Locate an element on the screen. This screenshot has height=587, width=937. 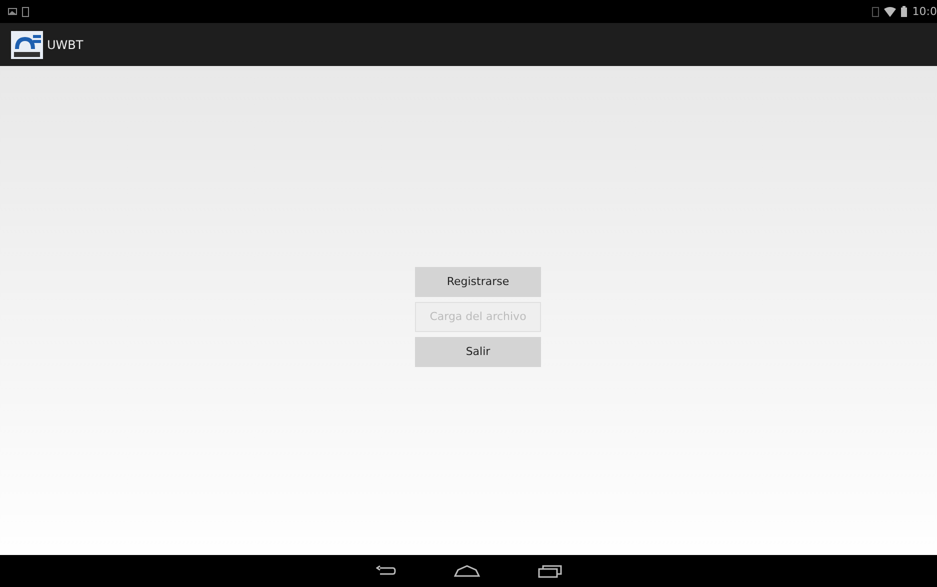
battery-icon is located at coordinates (904, 11).